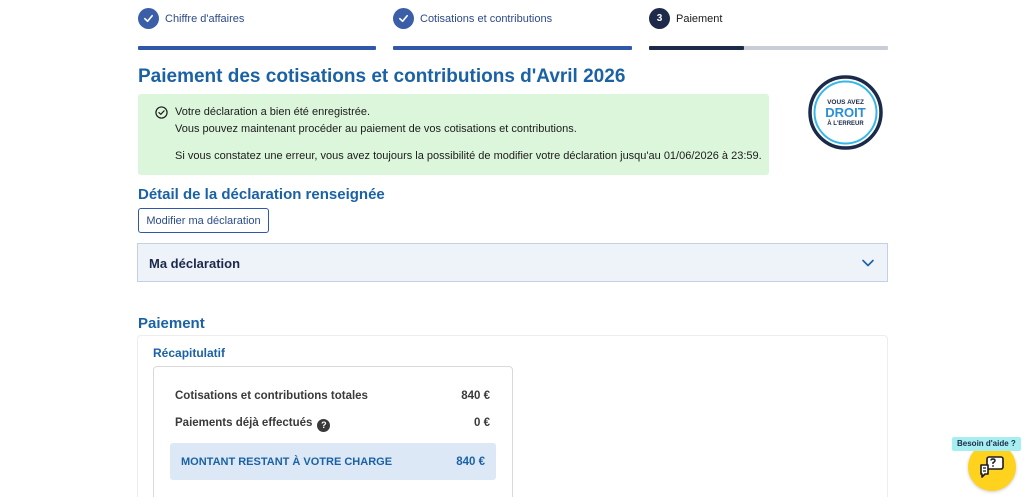 This screenshot has width=1024, height=497. Describe the element at coordinates (992, 467) in the screenshot. I see `chat-help-icon` at that location.